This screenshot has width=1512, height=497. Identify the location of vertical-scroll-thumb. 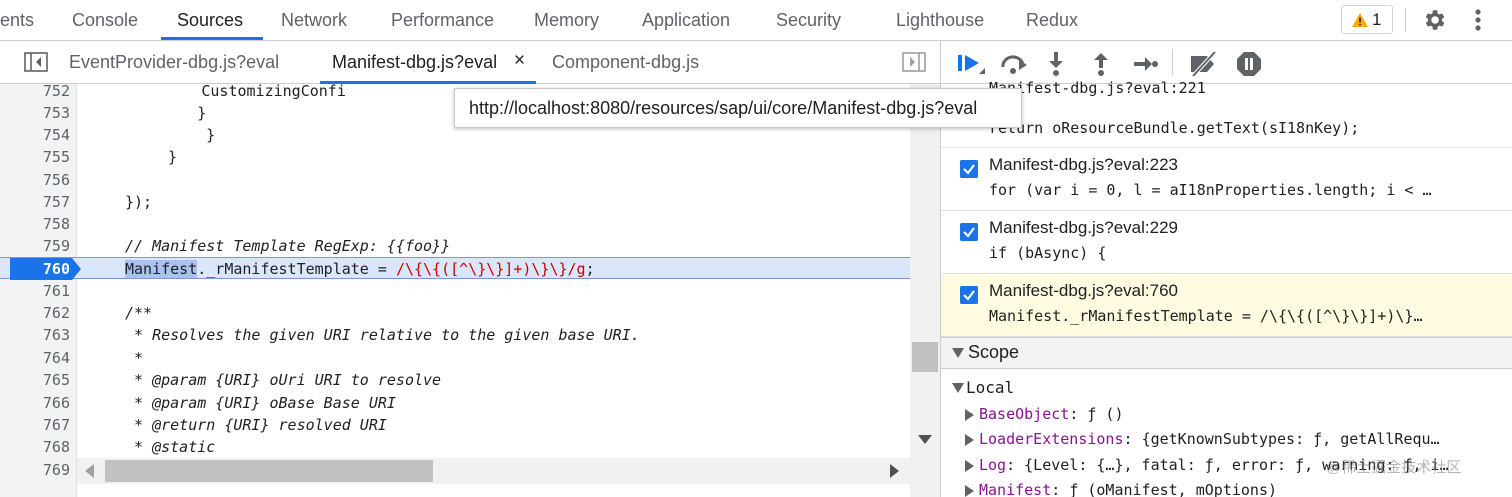
(925, 357).